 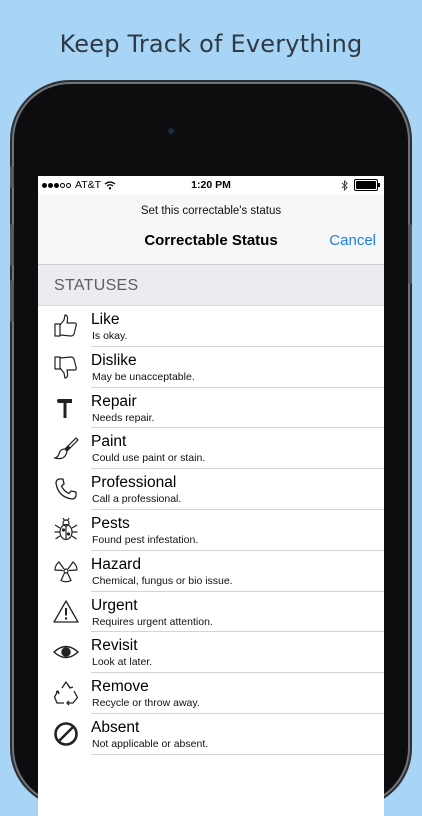 I want to click on thumbs-down-icon, so click(x=66, y=367).